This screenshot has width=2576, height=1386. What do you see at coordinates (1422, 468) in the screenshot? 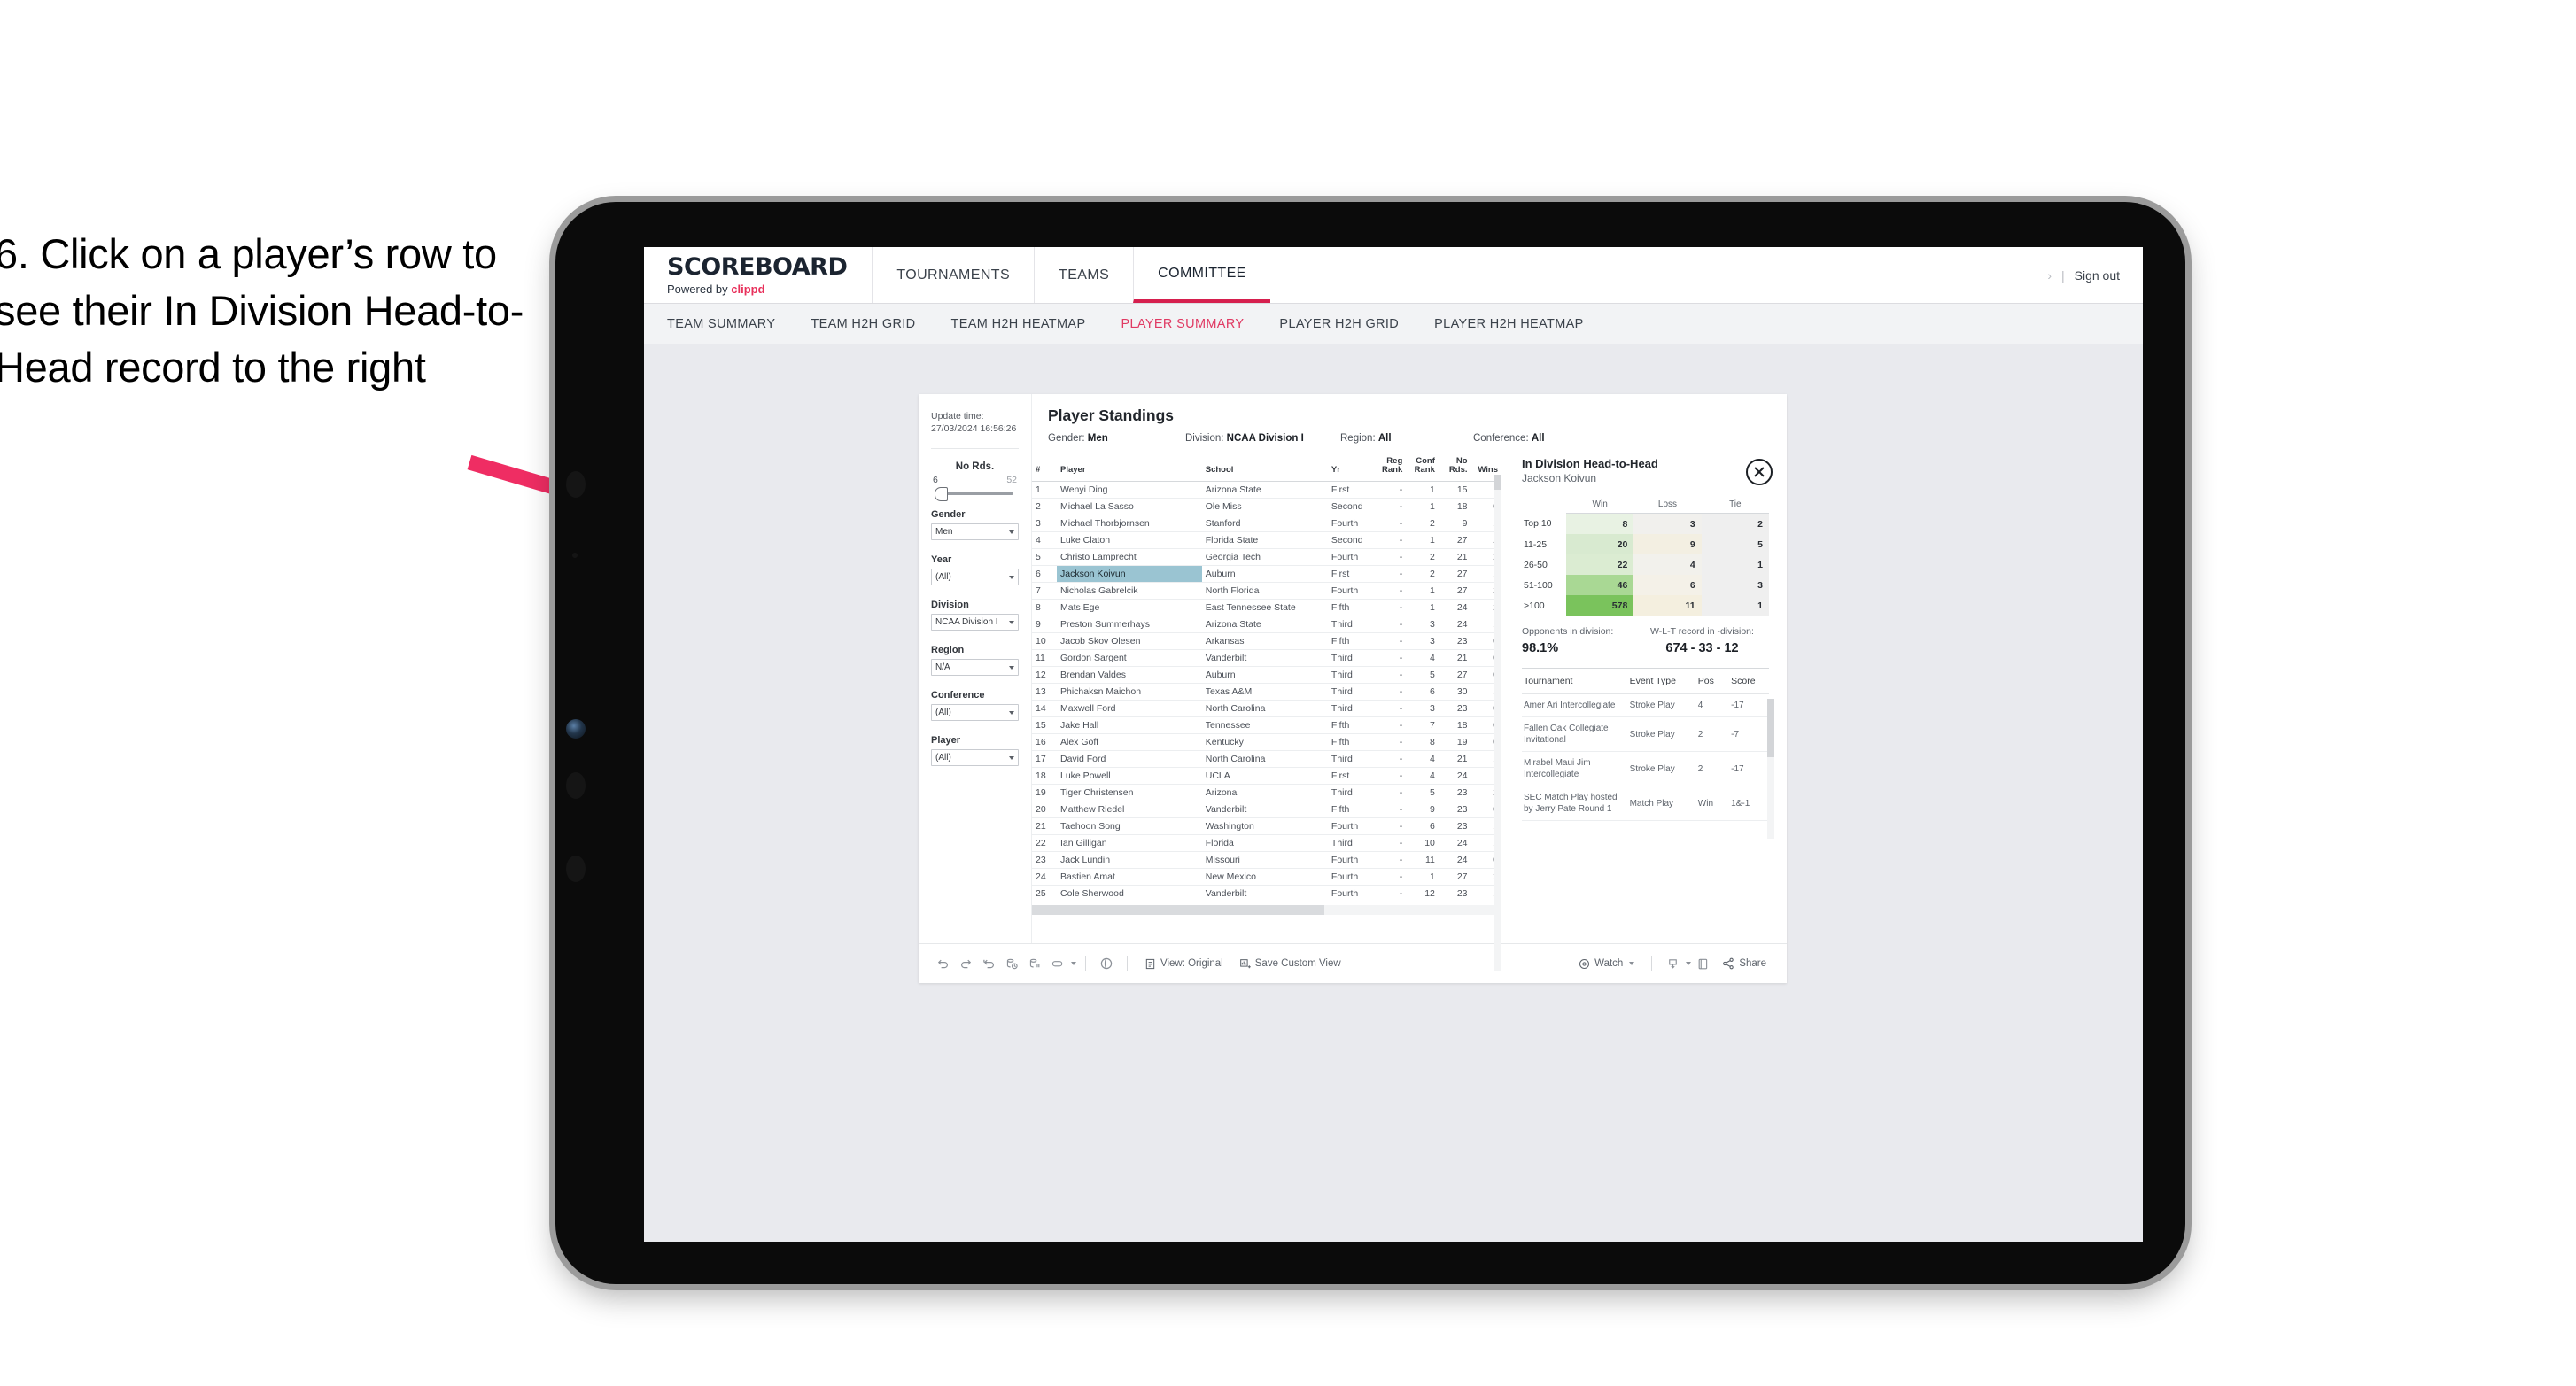
I see `col-conf-rank: Conf Rank` at bounding box center [1422, 468].